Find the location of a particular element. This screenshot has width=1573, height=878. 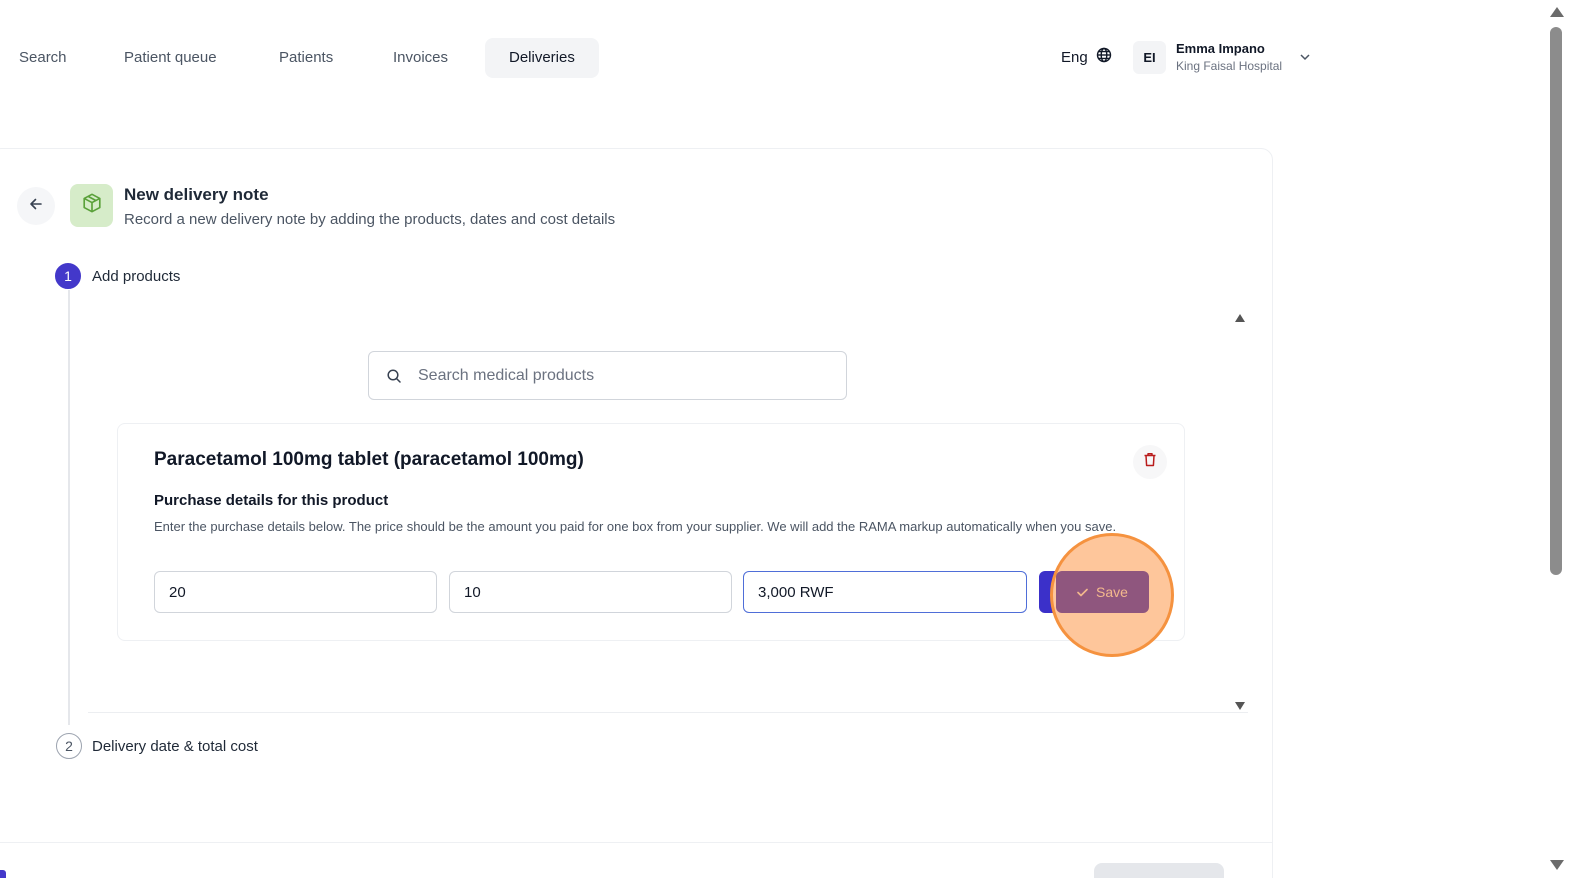

box-icon-badge is located at coordinates (91, 205).